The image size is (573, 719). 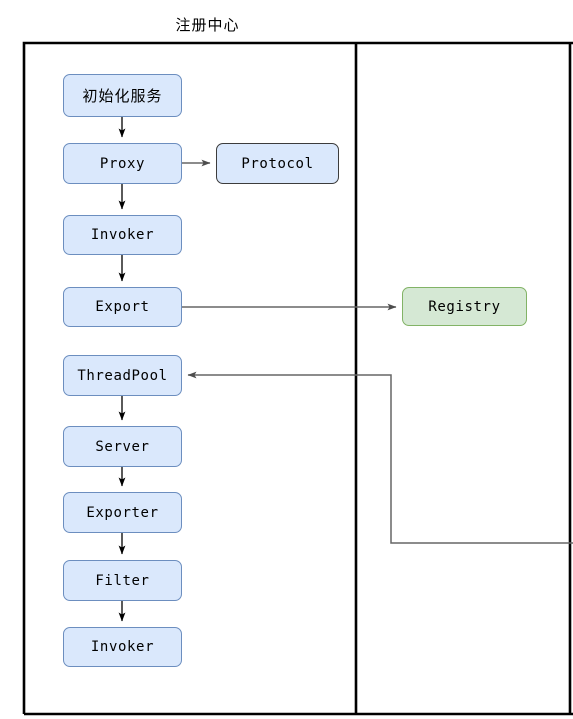 I want to click on node-label-filter: Filter, so click(x=122, y=580).